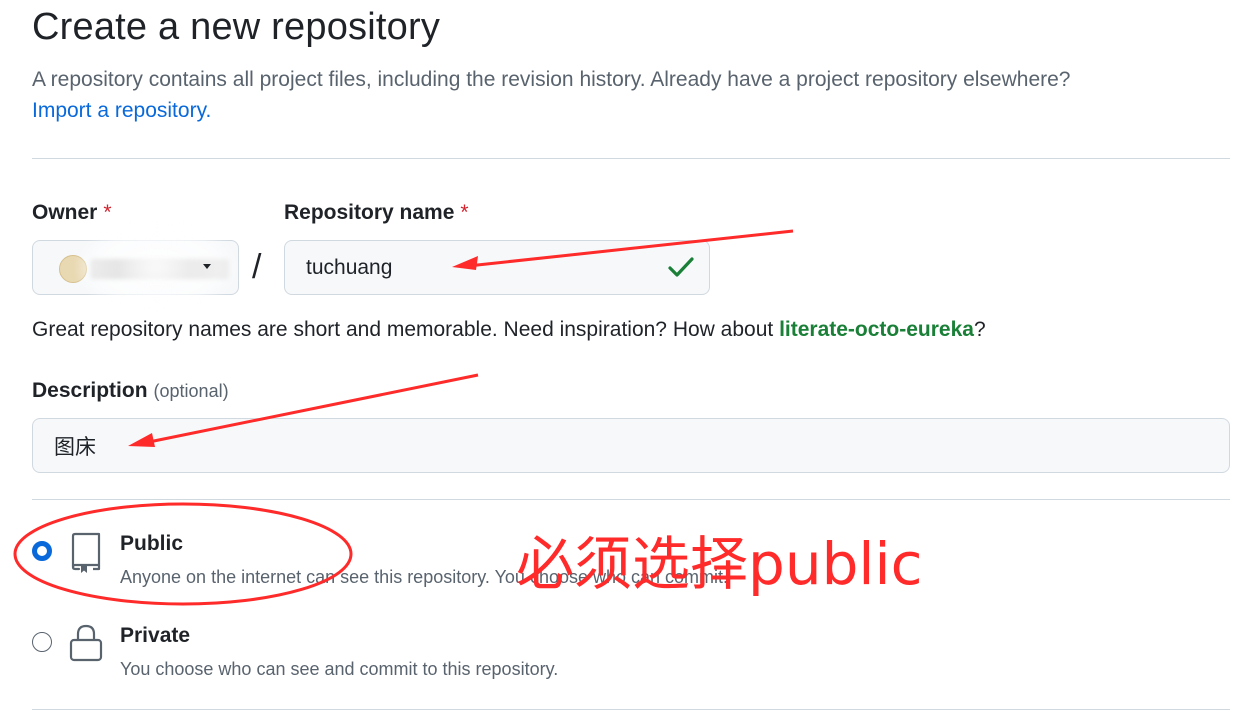 Image resolution: width=1244 pixels, height=720 pixels. Describe the element at coordinates (369, 212) in the screenshot. I see `repo-name-label-text: Repository name` at that location.